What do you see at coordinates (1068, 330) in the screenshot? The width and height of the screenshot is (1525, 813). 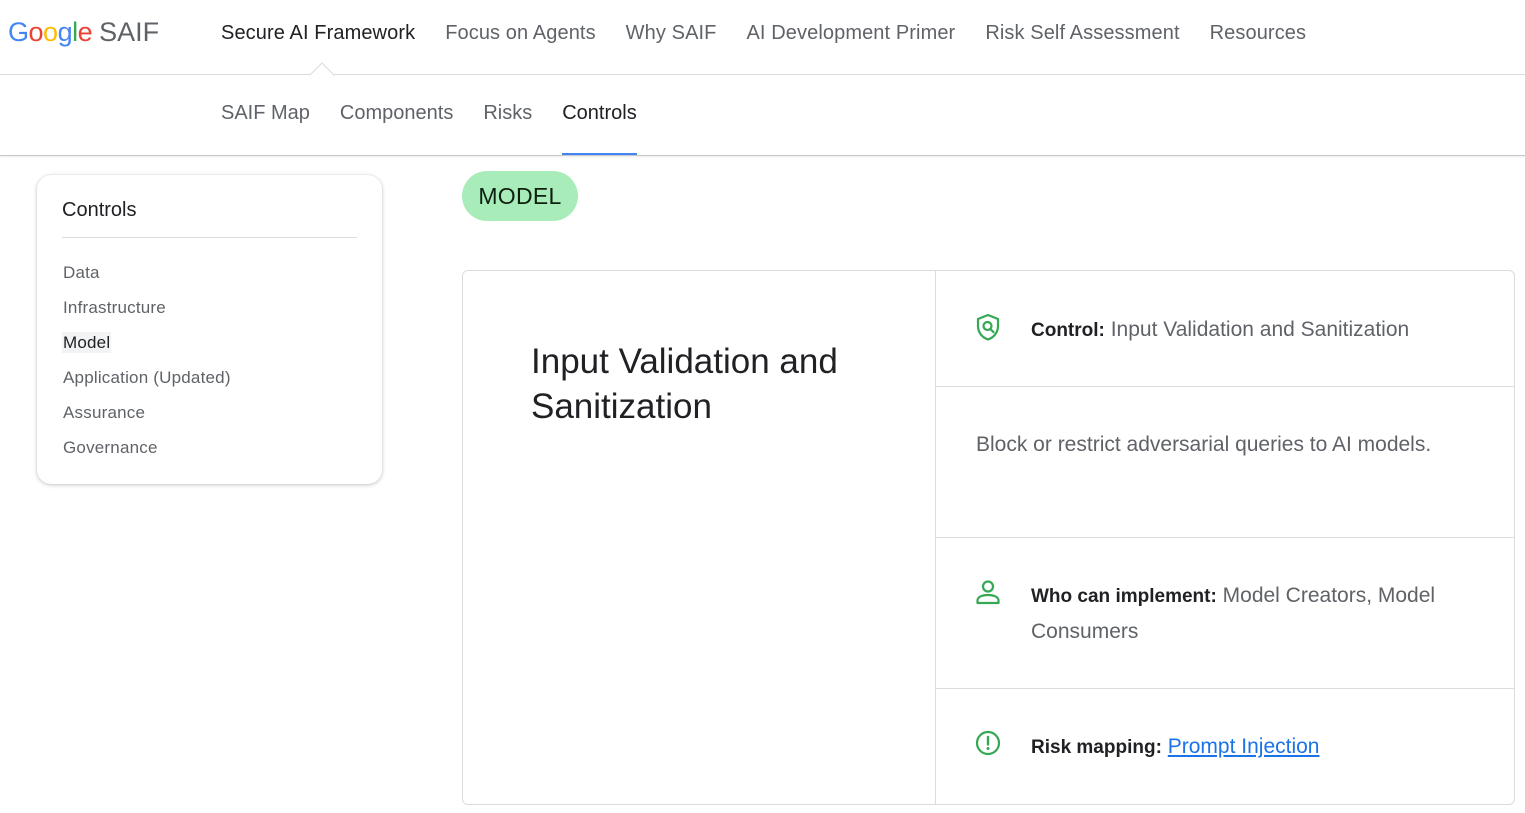 I see `control-label: Control:` at bounding box center [1068, 330].